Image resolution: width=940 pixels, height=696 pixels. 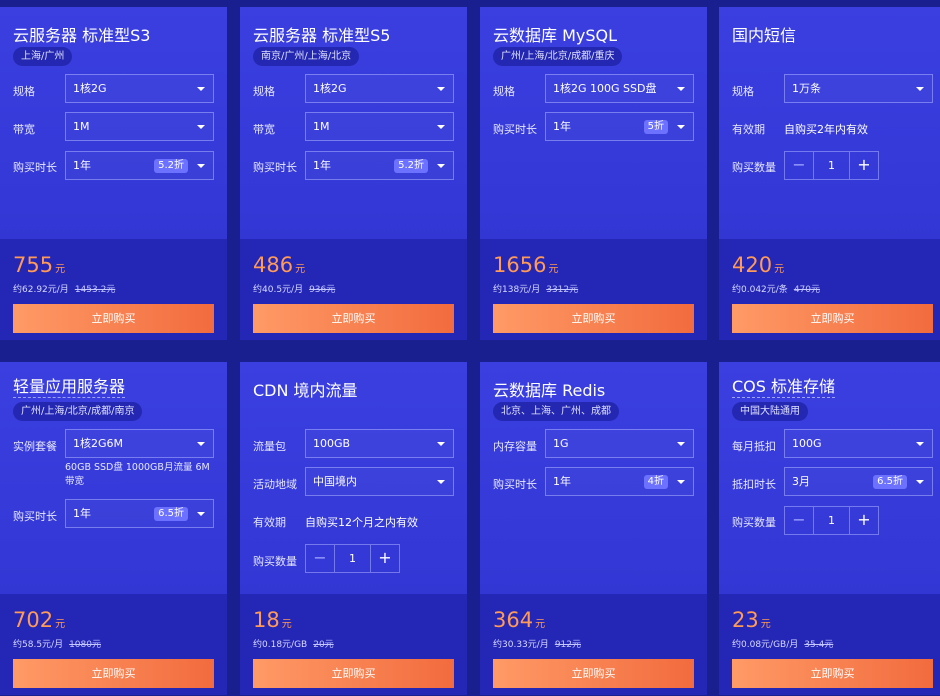 What do you see at coordinates (751, 620) in the screenshot?
I see `price: 23 元` at bounding box center [751, 620].